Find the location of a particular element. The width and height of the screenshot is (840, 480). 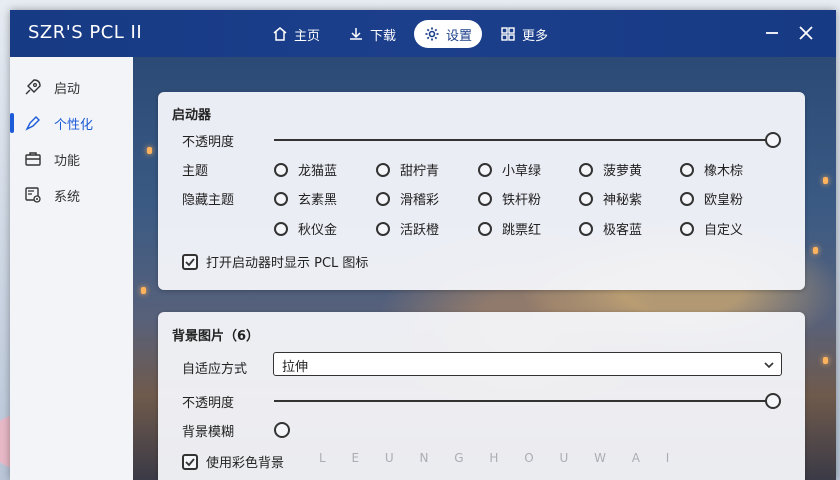

hidden-theme-radio: 极客蓝 is located at coordinates (610, 228).